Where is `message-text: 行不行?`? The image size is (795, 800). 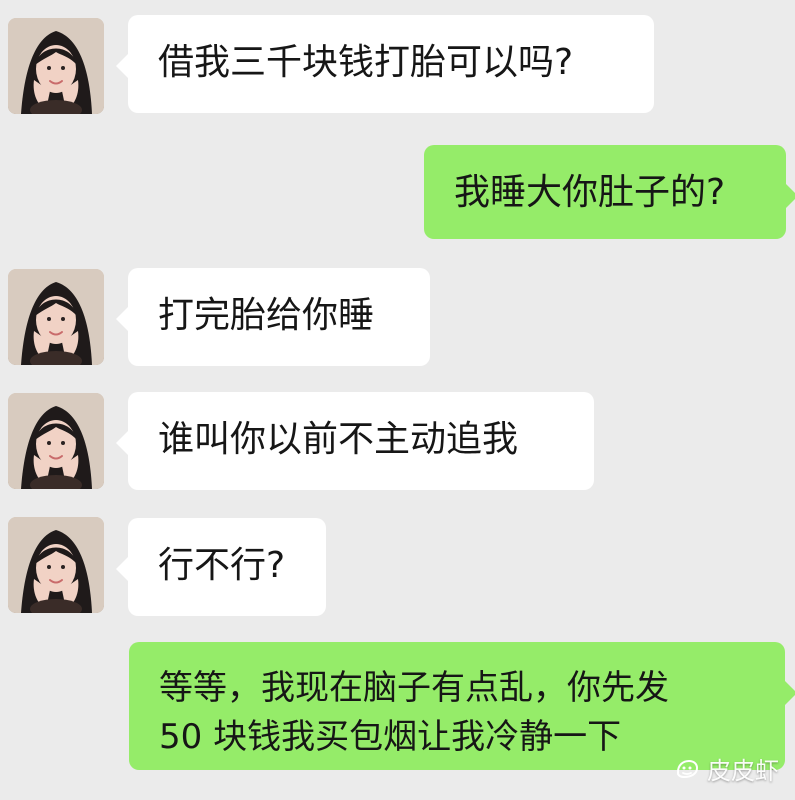 message-text: 行不行? is located at coordinates (222, 565).